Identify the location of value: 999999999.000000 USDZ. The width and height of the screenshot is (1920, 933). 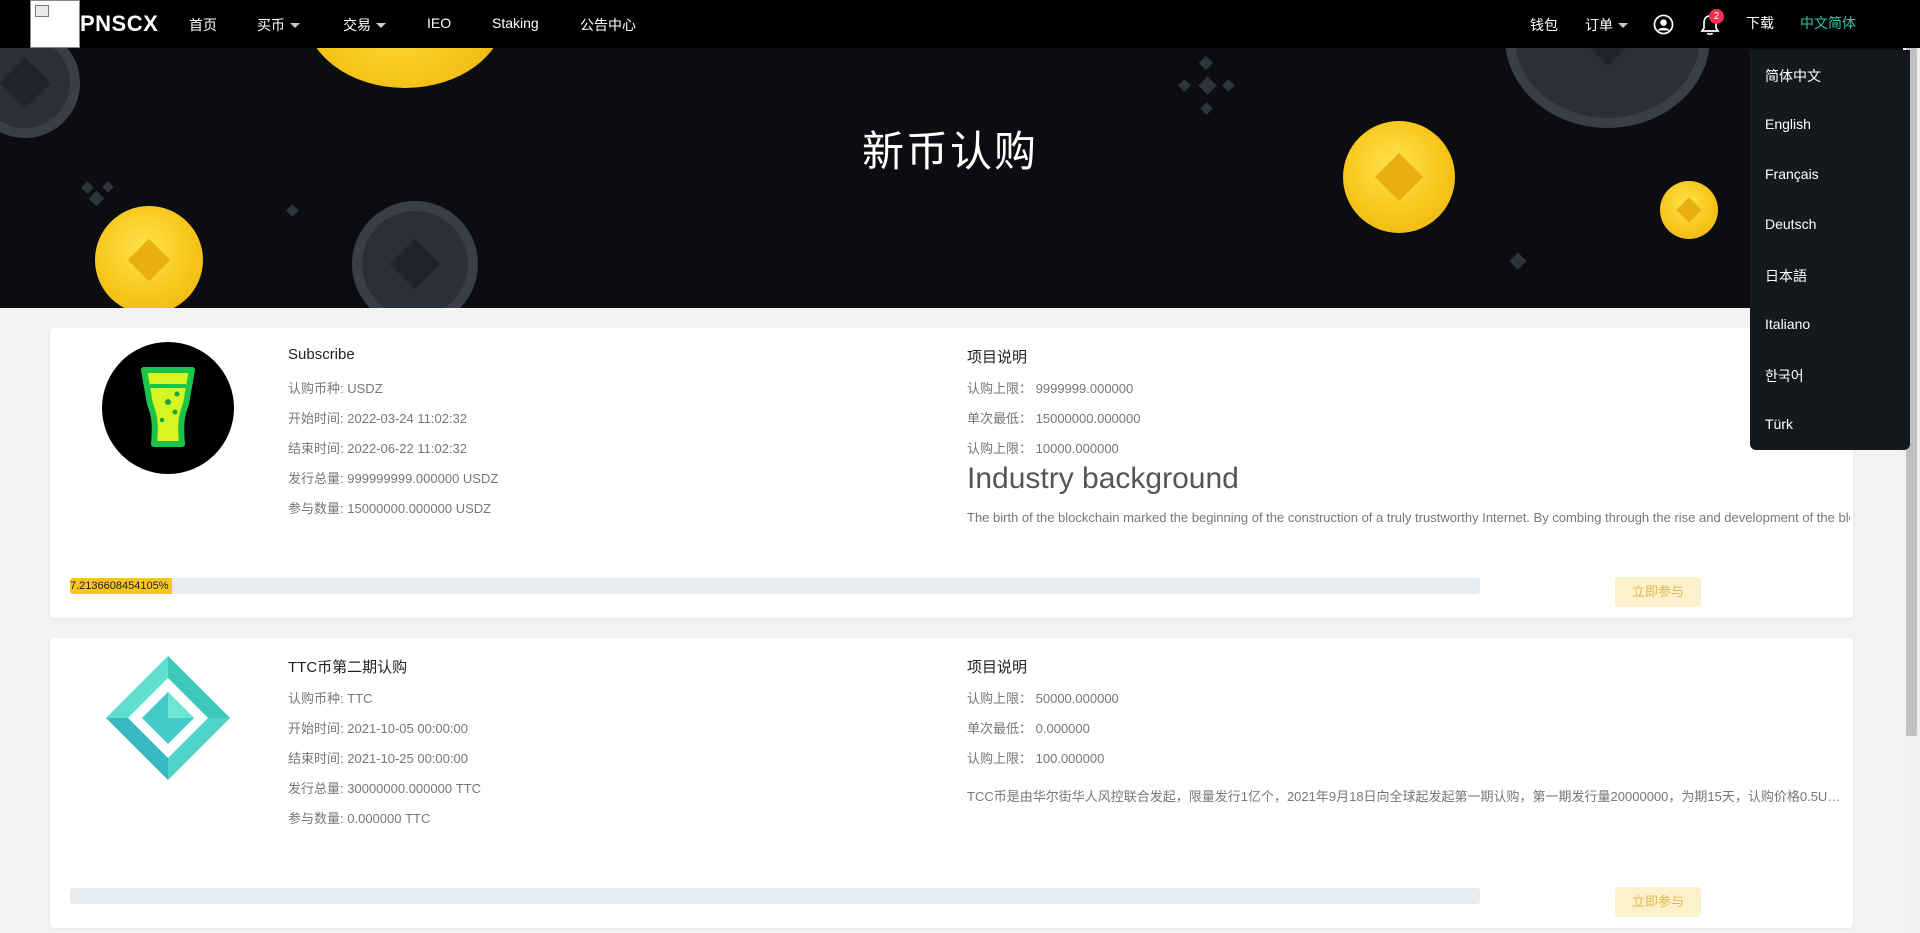
(423, 478).